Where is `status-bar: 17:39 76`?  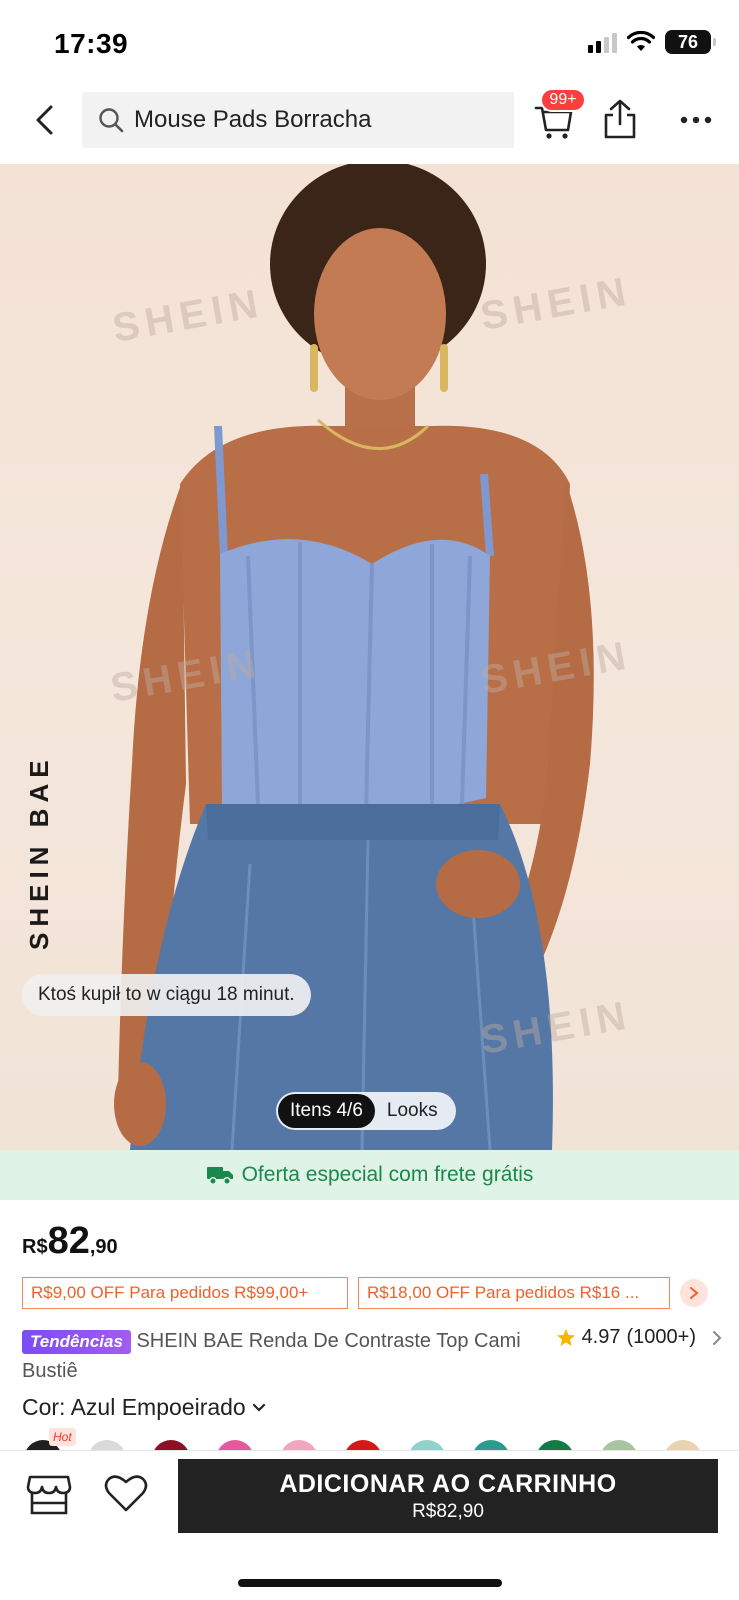
status-bar: 17:39 76 is located at coordinates (369, 41).